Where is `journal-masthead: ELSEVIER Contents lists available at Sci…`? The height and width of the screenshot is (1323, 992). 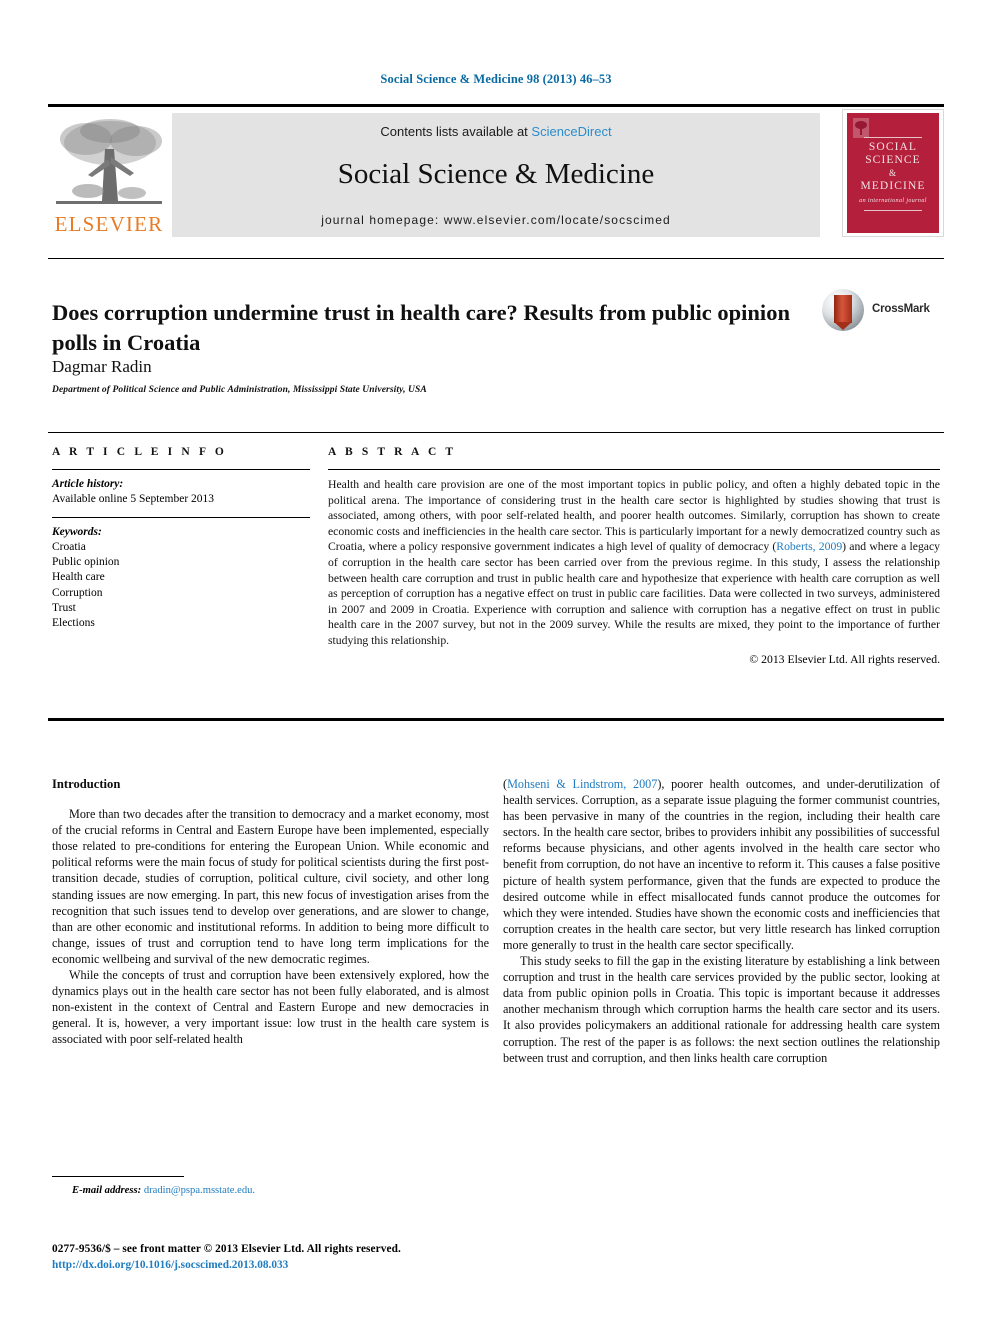 journal-masthead: ELSEVIER Contents lists available at Sci… is located at coordinates (496, 171).